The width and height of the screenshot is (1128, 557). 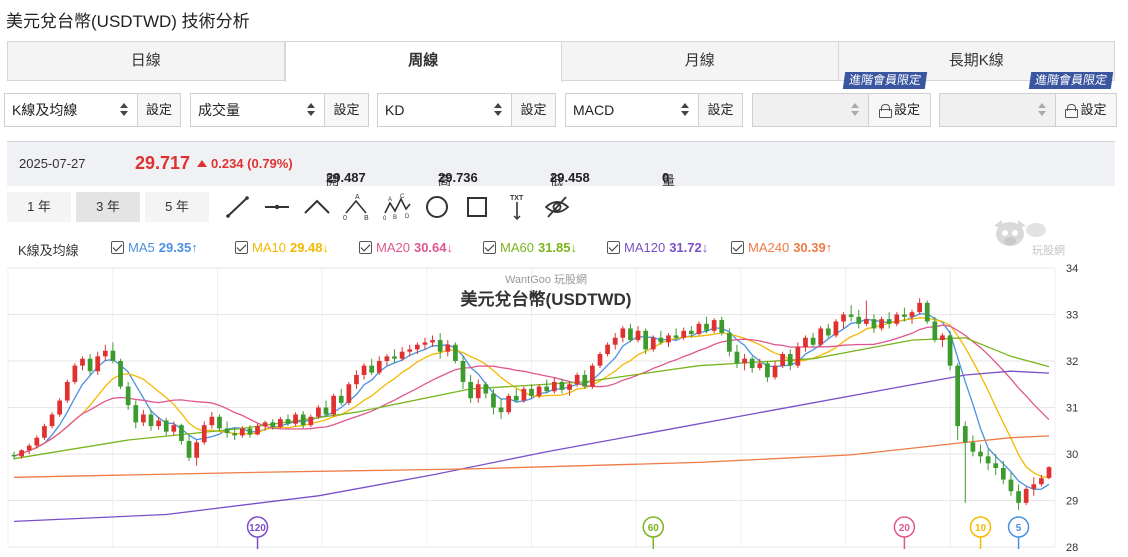 I want to click on quote-date: 2025-07-27, so click(x=52, y=163).